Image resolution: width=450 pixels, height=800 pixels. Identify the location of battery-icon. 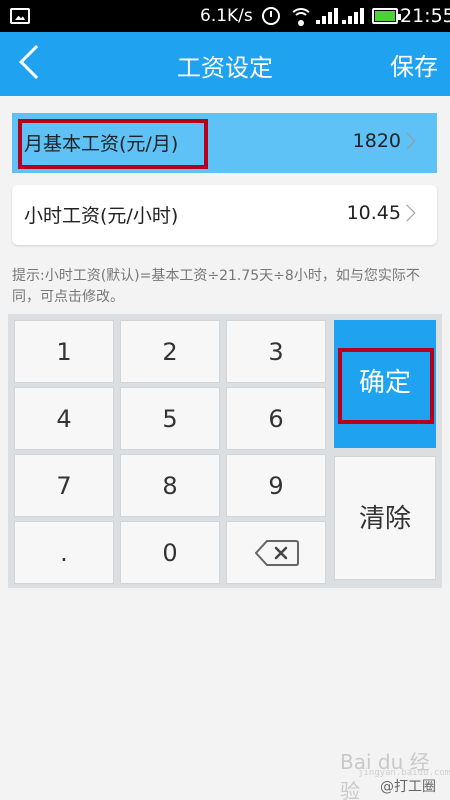
(386, 16).